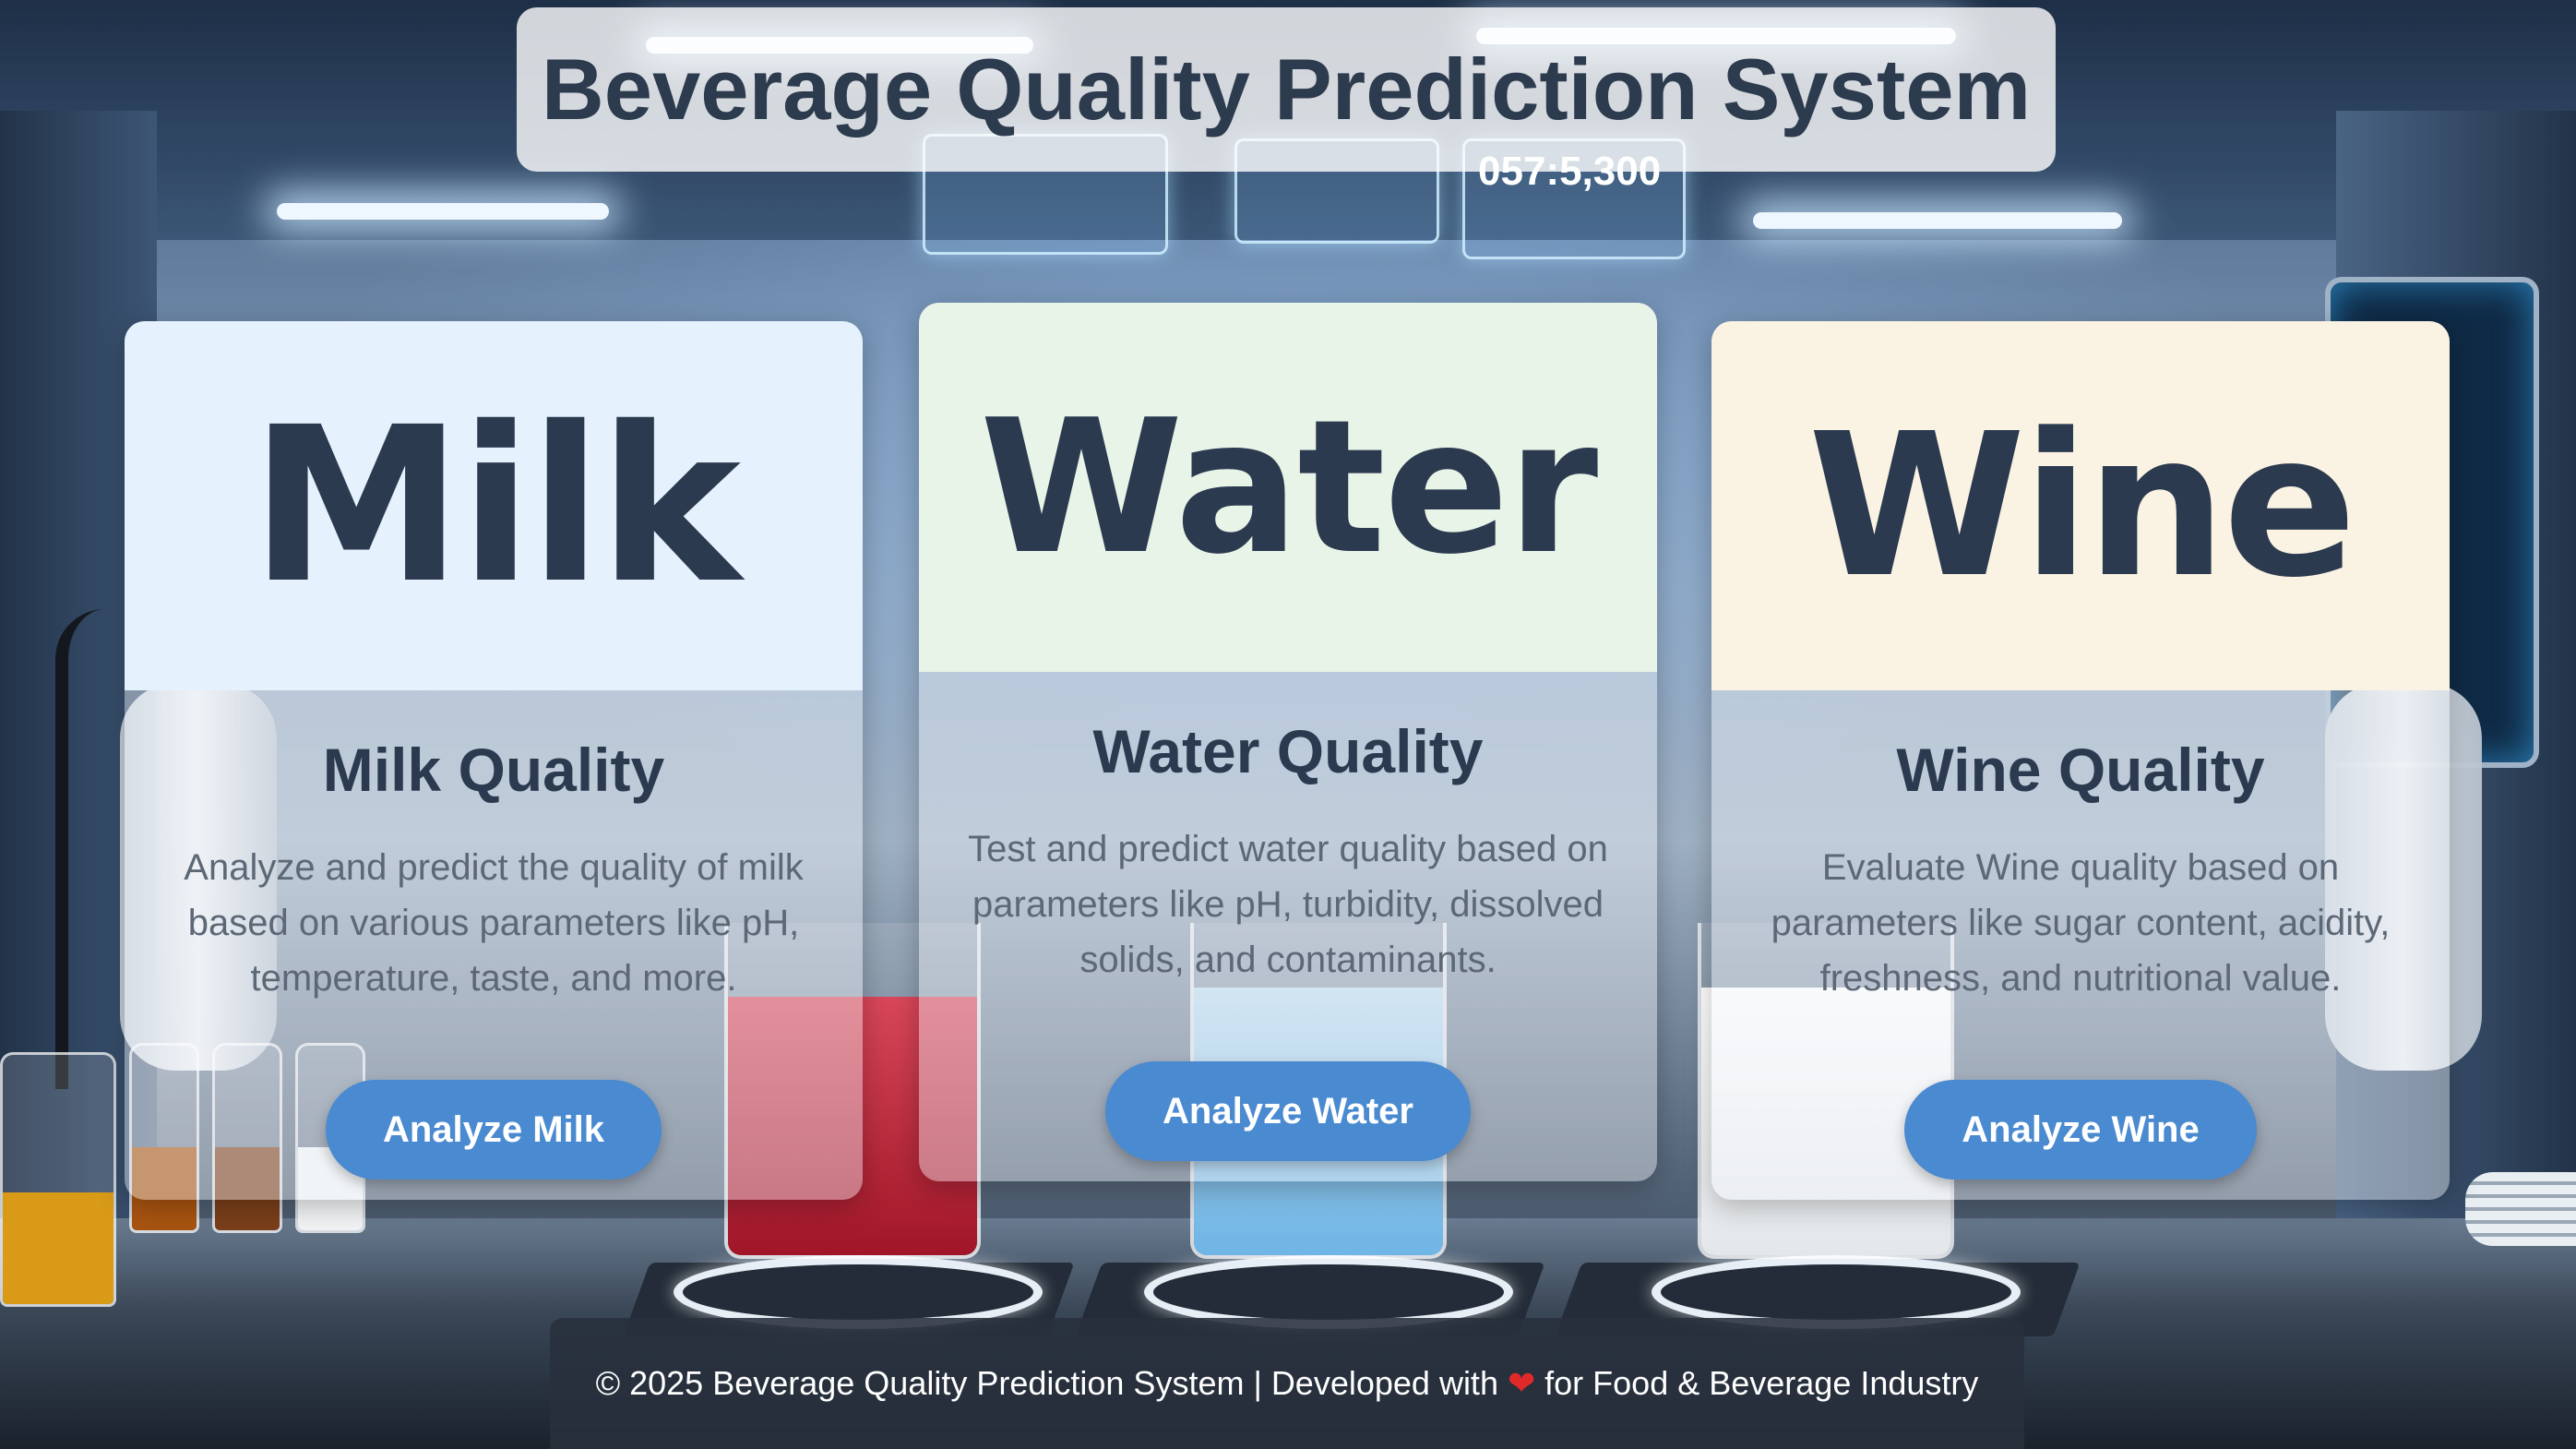 The height and width of the screenshot is (1449, 2576). I want to click on wine-card-title: Wine Quality, so click(2081, 770).